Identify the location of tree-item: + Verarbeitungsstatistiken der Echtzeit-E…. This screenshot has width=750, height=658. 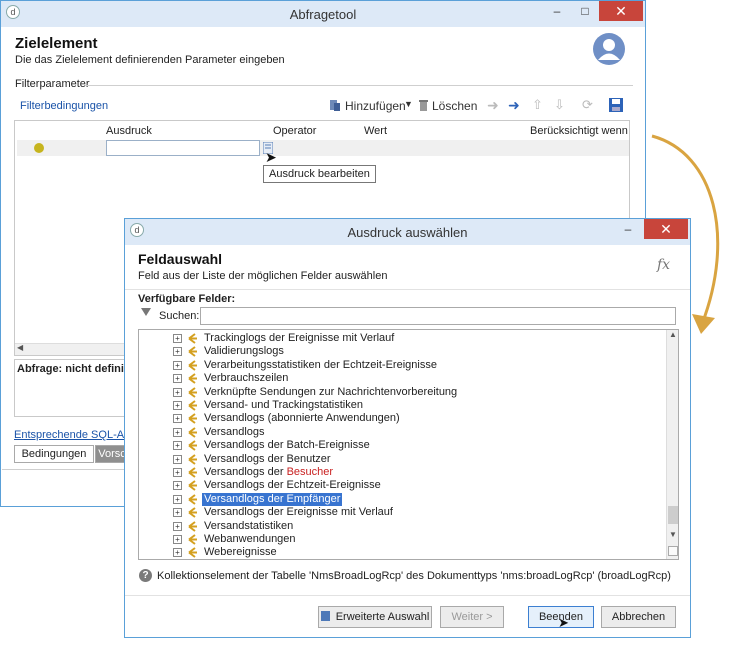
(399, 365).